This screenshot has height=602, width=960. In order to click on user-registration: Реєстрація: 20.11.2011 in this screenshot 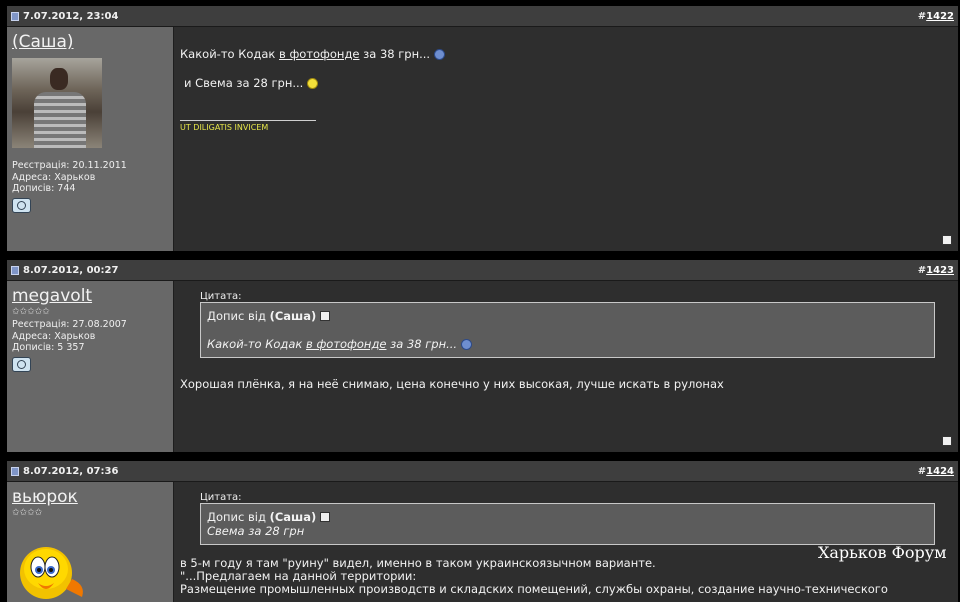, I will do `click(69, 165)`.